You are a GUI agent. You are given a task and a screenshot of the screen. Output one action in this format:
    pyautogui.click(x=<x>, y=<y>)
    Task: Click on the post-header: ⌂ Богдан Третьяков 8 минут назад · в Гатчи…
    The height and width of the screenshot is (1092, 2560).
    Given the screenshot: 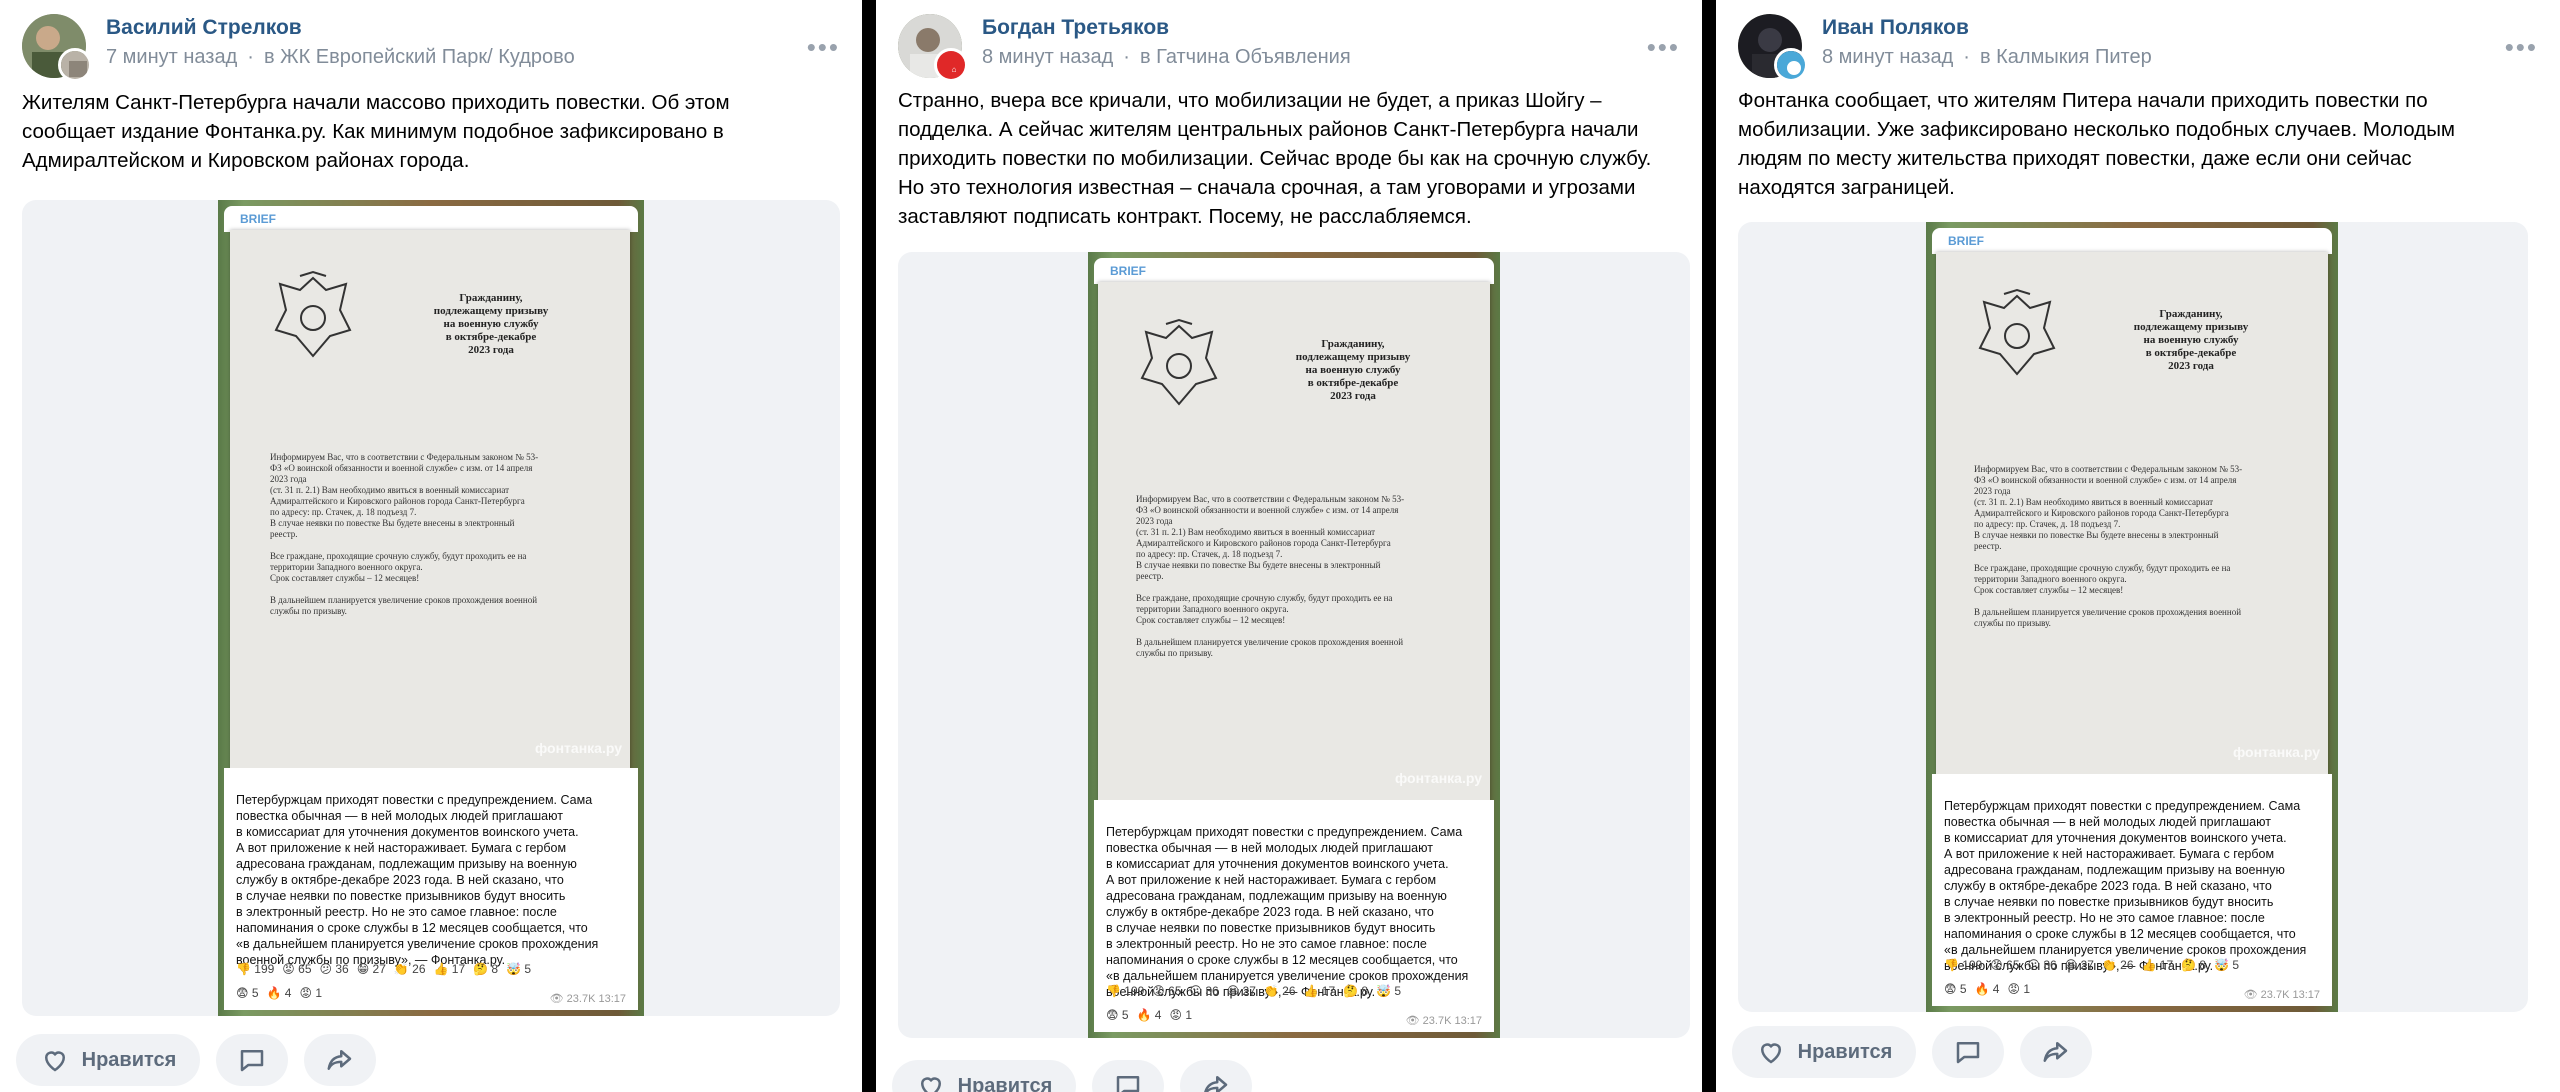 What is the action you would take?
    pyautogui.click(x=1289, y=47)
    